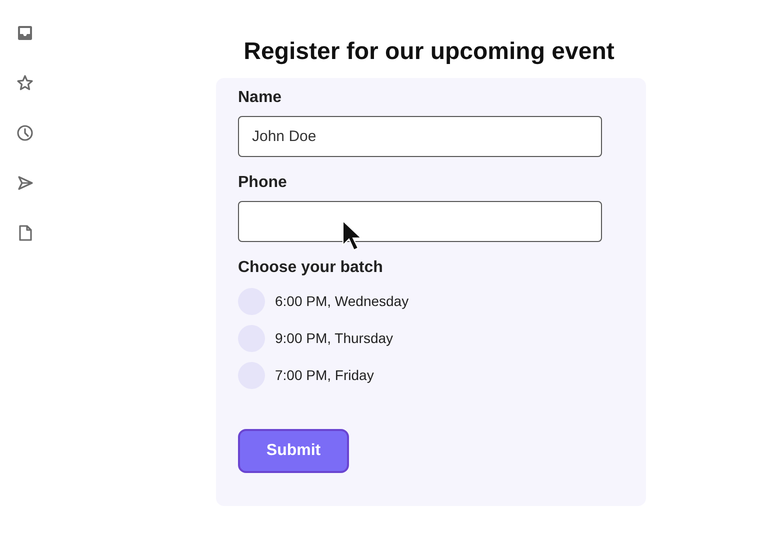 Image resolution: width=769 pixels, height=542 pixels. Describe the element at coordinates (420, 136) in the screenshot. I see `input-field: John Doe` at that location.